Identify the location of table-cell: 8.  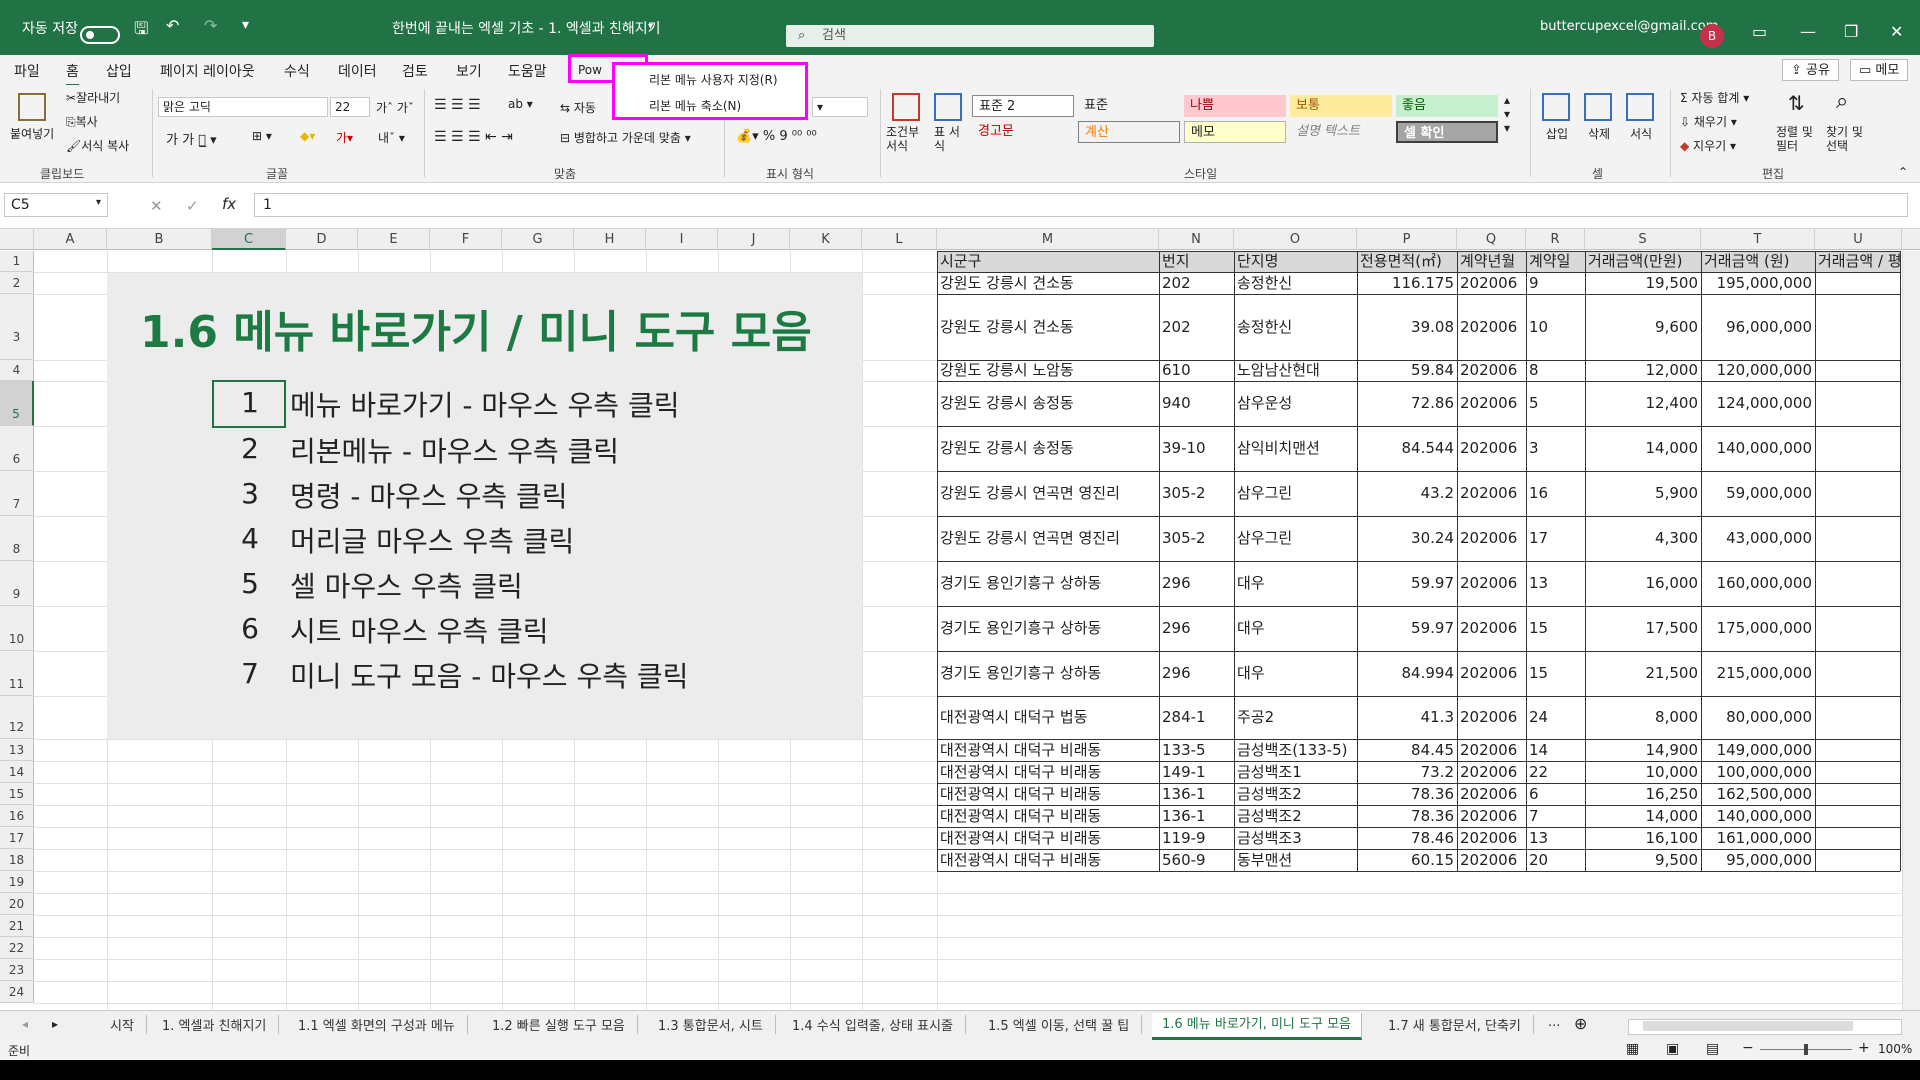
(1555, 370).